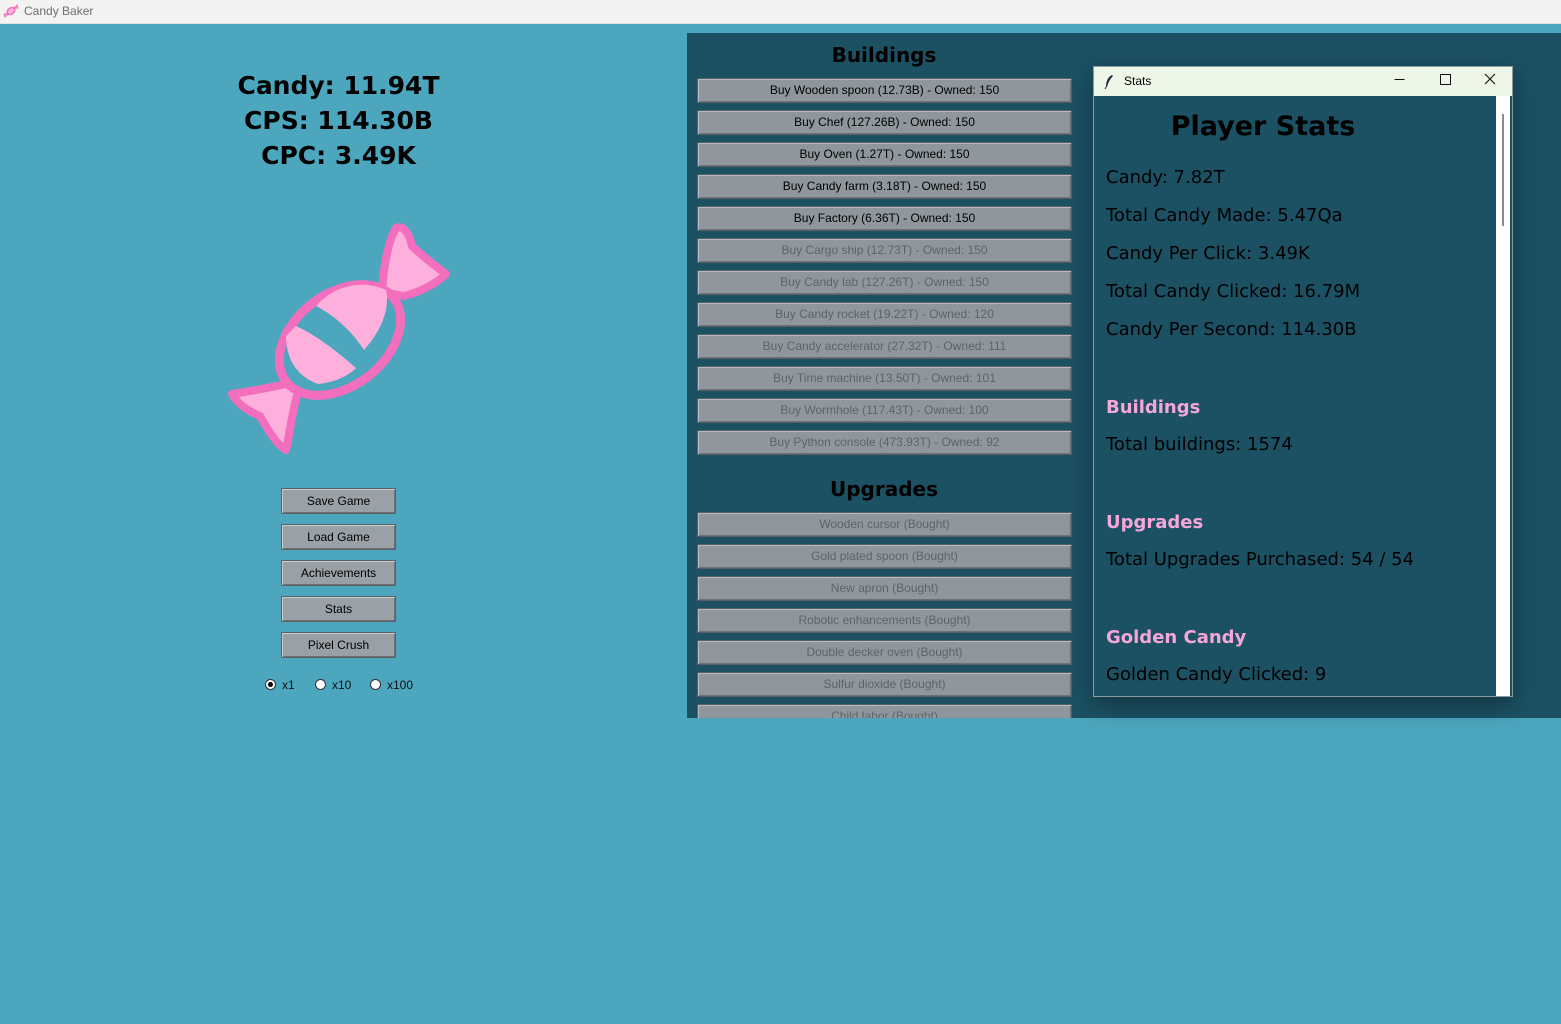 Image resolution: width=1561 pixels, height=1024 pixels. What do you see at coordinates (1216, 674) in the screenshot?
I see `stat-golden-candy-clicked: Golden Candy Clicked: 9` at bounding box center [1216, 674].